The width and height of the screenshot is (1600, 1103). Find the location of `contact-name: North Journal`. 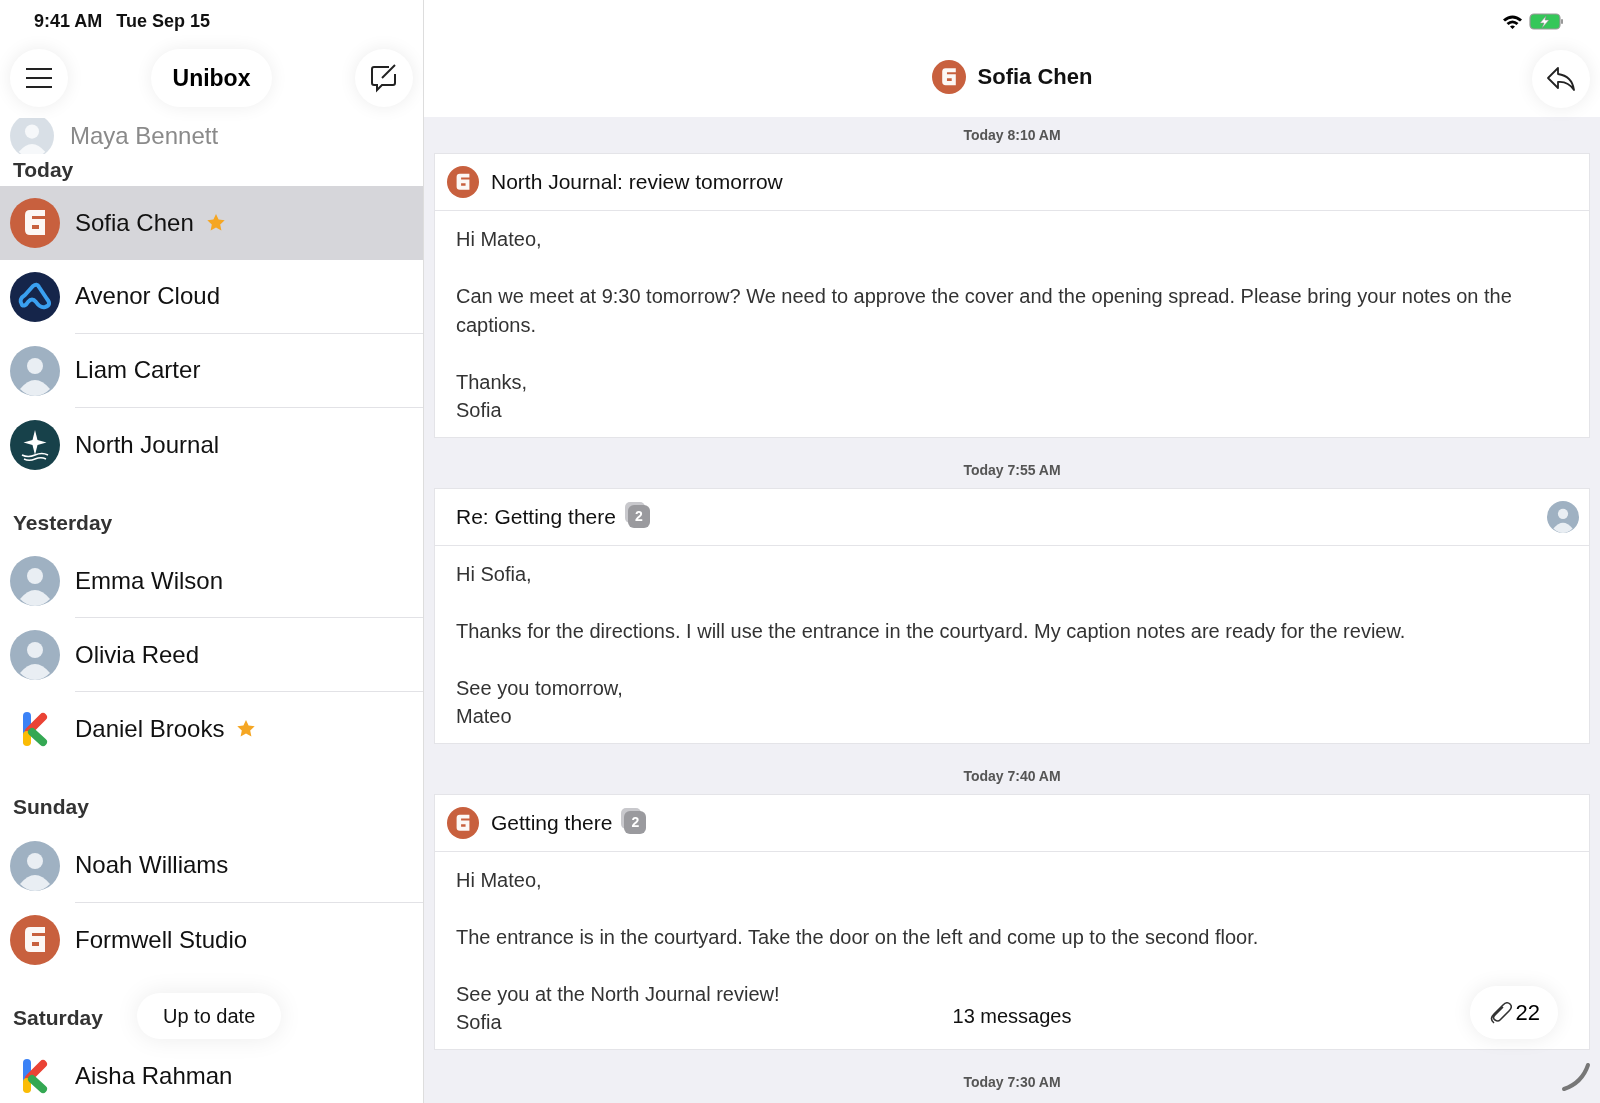

contact-name: North Journal is located at coordinates (147, 444).